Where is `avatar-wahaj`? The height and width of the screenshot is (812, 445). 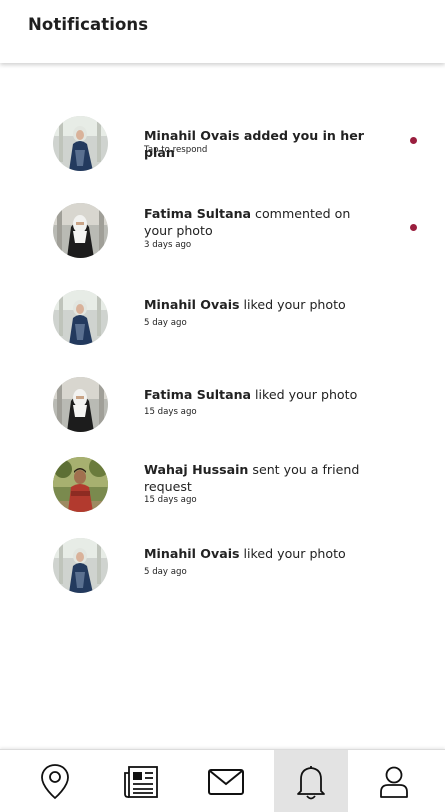 avatar-wahaj is located at coordinates (80, 484).